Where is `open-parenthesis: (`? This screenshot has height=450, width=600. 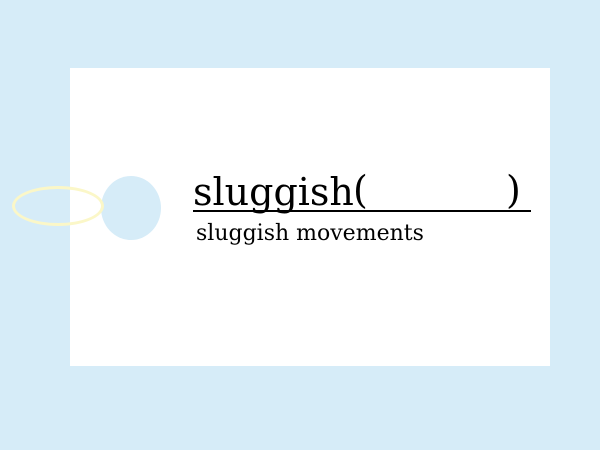
open-parenthesis: ( is located at coordinates (360, 190).